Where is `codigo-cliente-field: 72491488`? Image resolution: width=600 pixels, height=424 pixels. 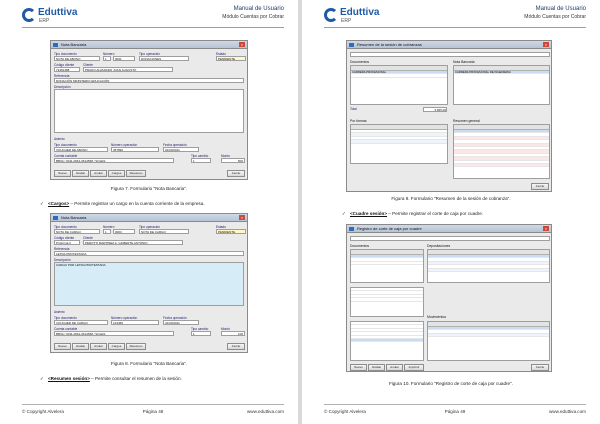 codigo-cliente-field: 72491488 is located at coordinates (67, 69).